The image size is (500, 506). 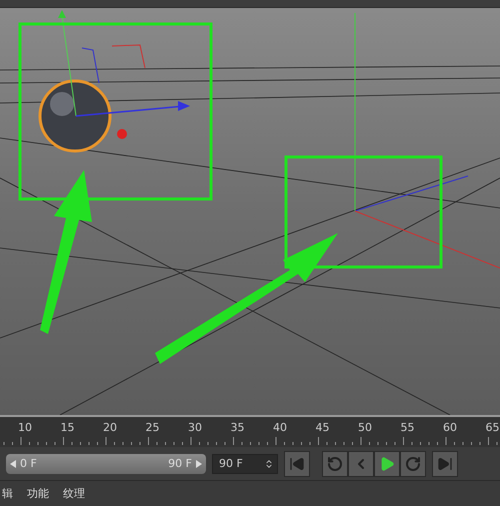 I want to click on frame-number: 40, so click(x=280, y=427).